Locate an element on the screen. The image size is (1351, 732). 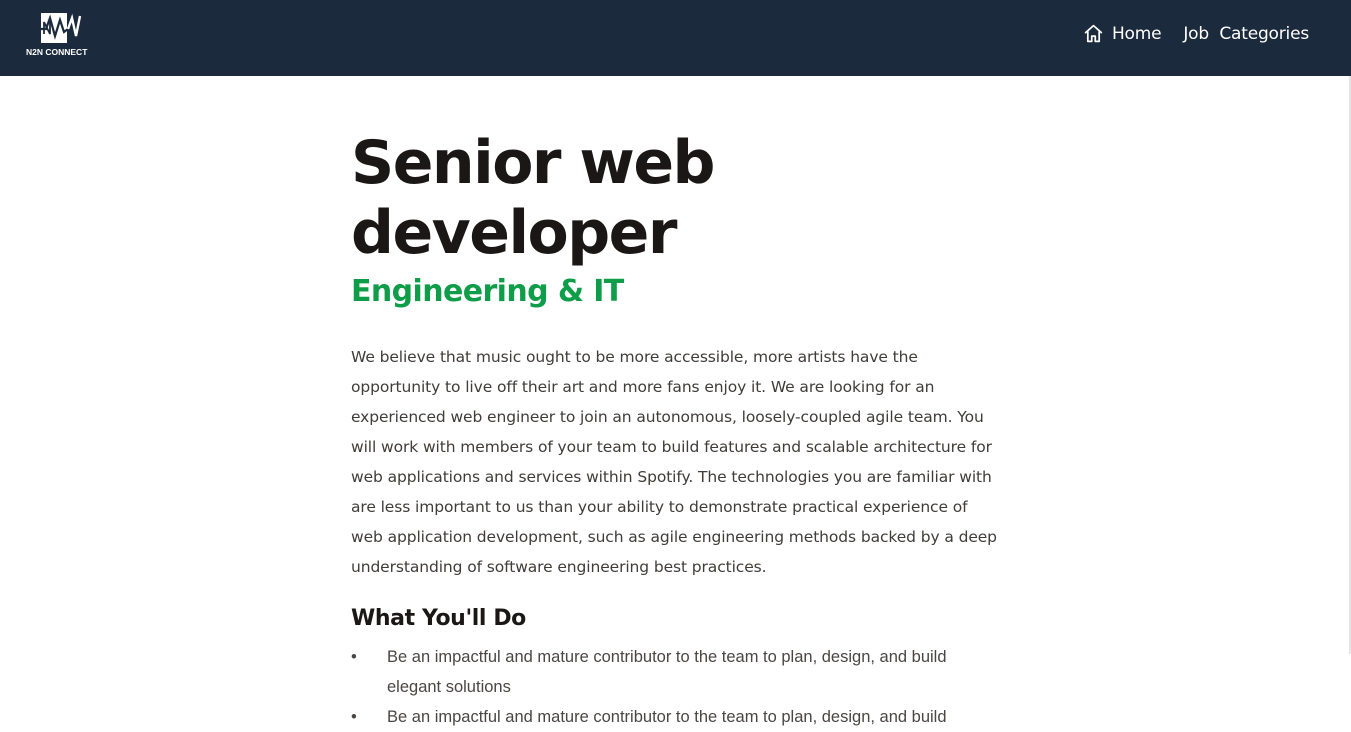
n2n-logo-icon is located at coordinates (61, 28).